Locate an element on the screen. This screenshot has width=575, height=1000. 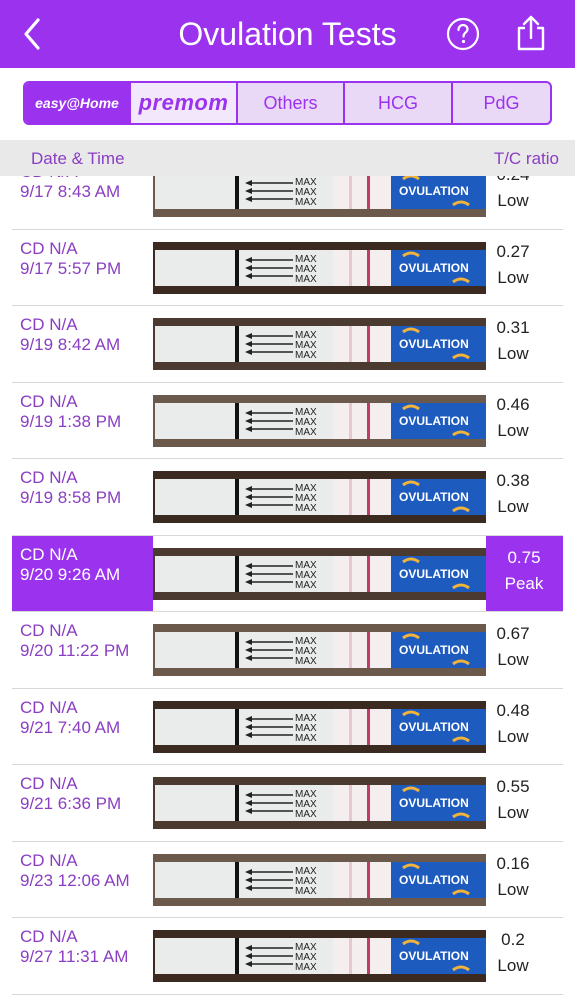
tab-premom: premom is located at coordinates (184, 103).